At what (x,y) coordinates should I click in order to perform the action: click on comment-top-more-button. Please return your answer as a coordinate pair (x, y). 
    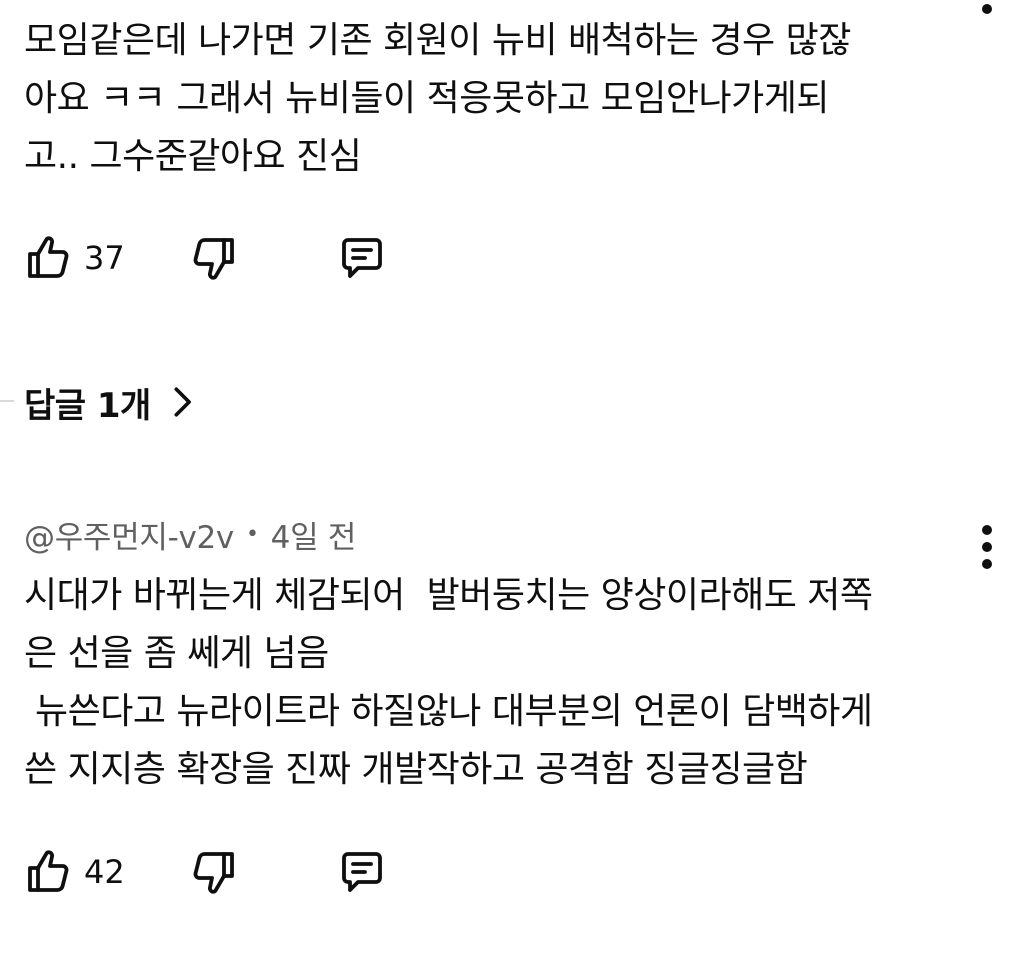
    Looking at the image, I should click on (987, 7).